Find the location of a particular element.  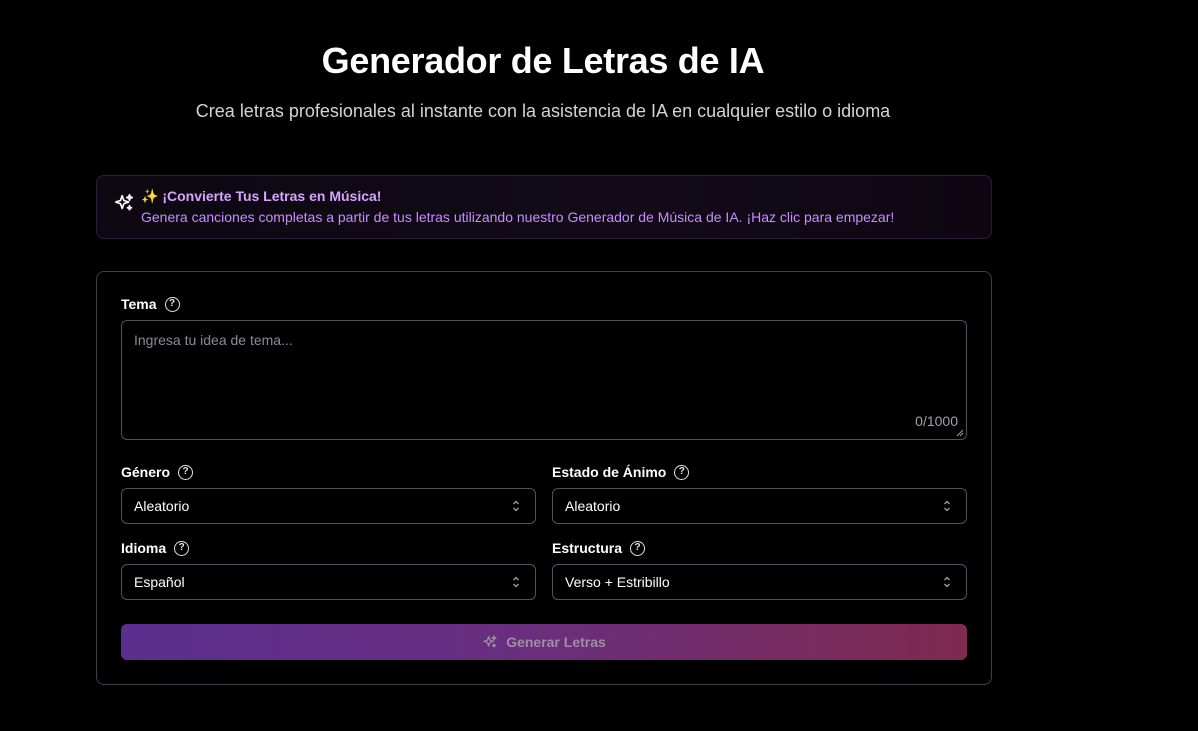

language-value: Español is located at coordinates (159, 582).